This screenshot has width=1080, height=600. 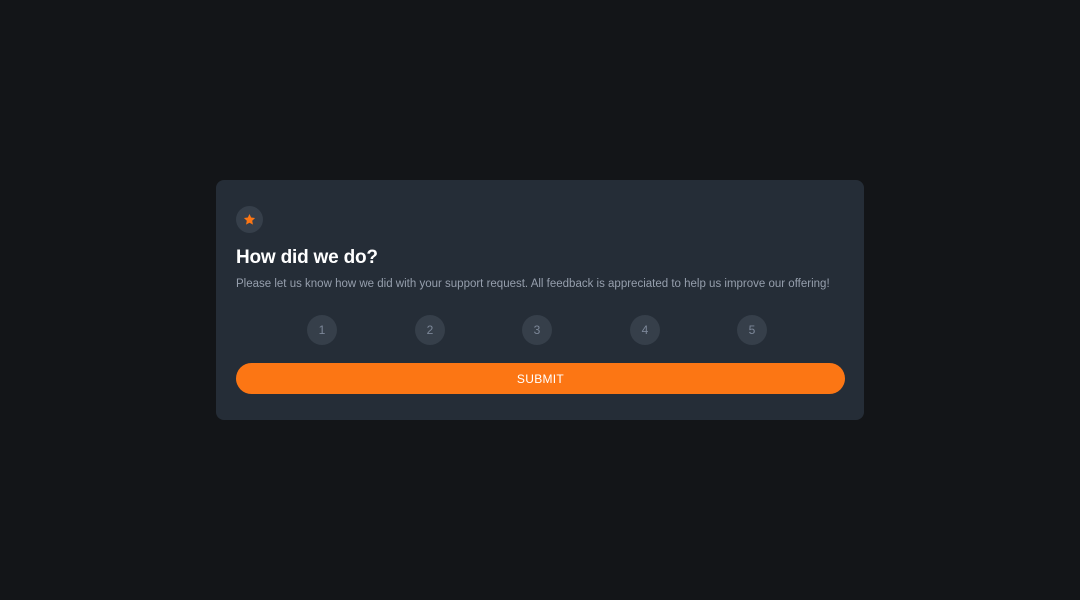 What do you see at coordinates (645, 330) in the screenshot?
I see `rating-option-4: 4` at bounding box center [645, 330].